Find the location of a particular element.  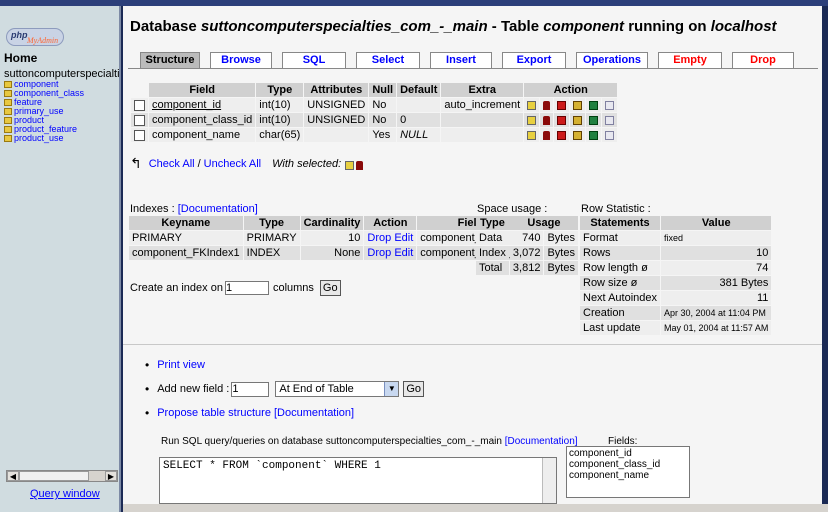

textarea-scrollbar is located at coordinates (549, 480).